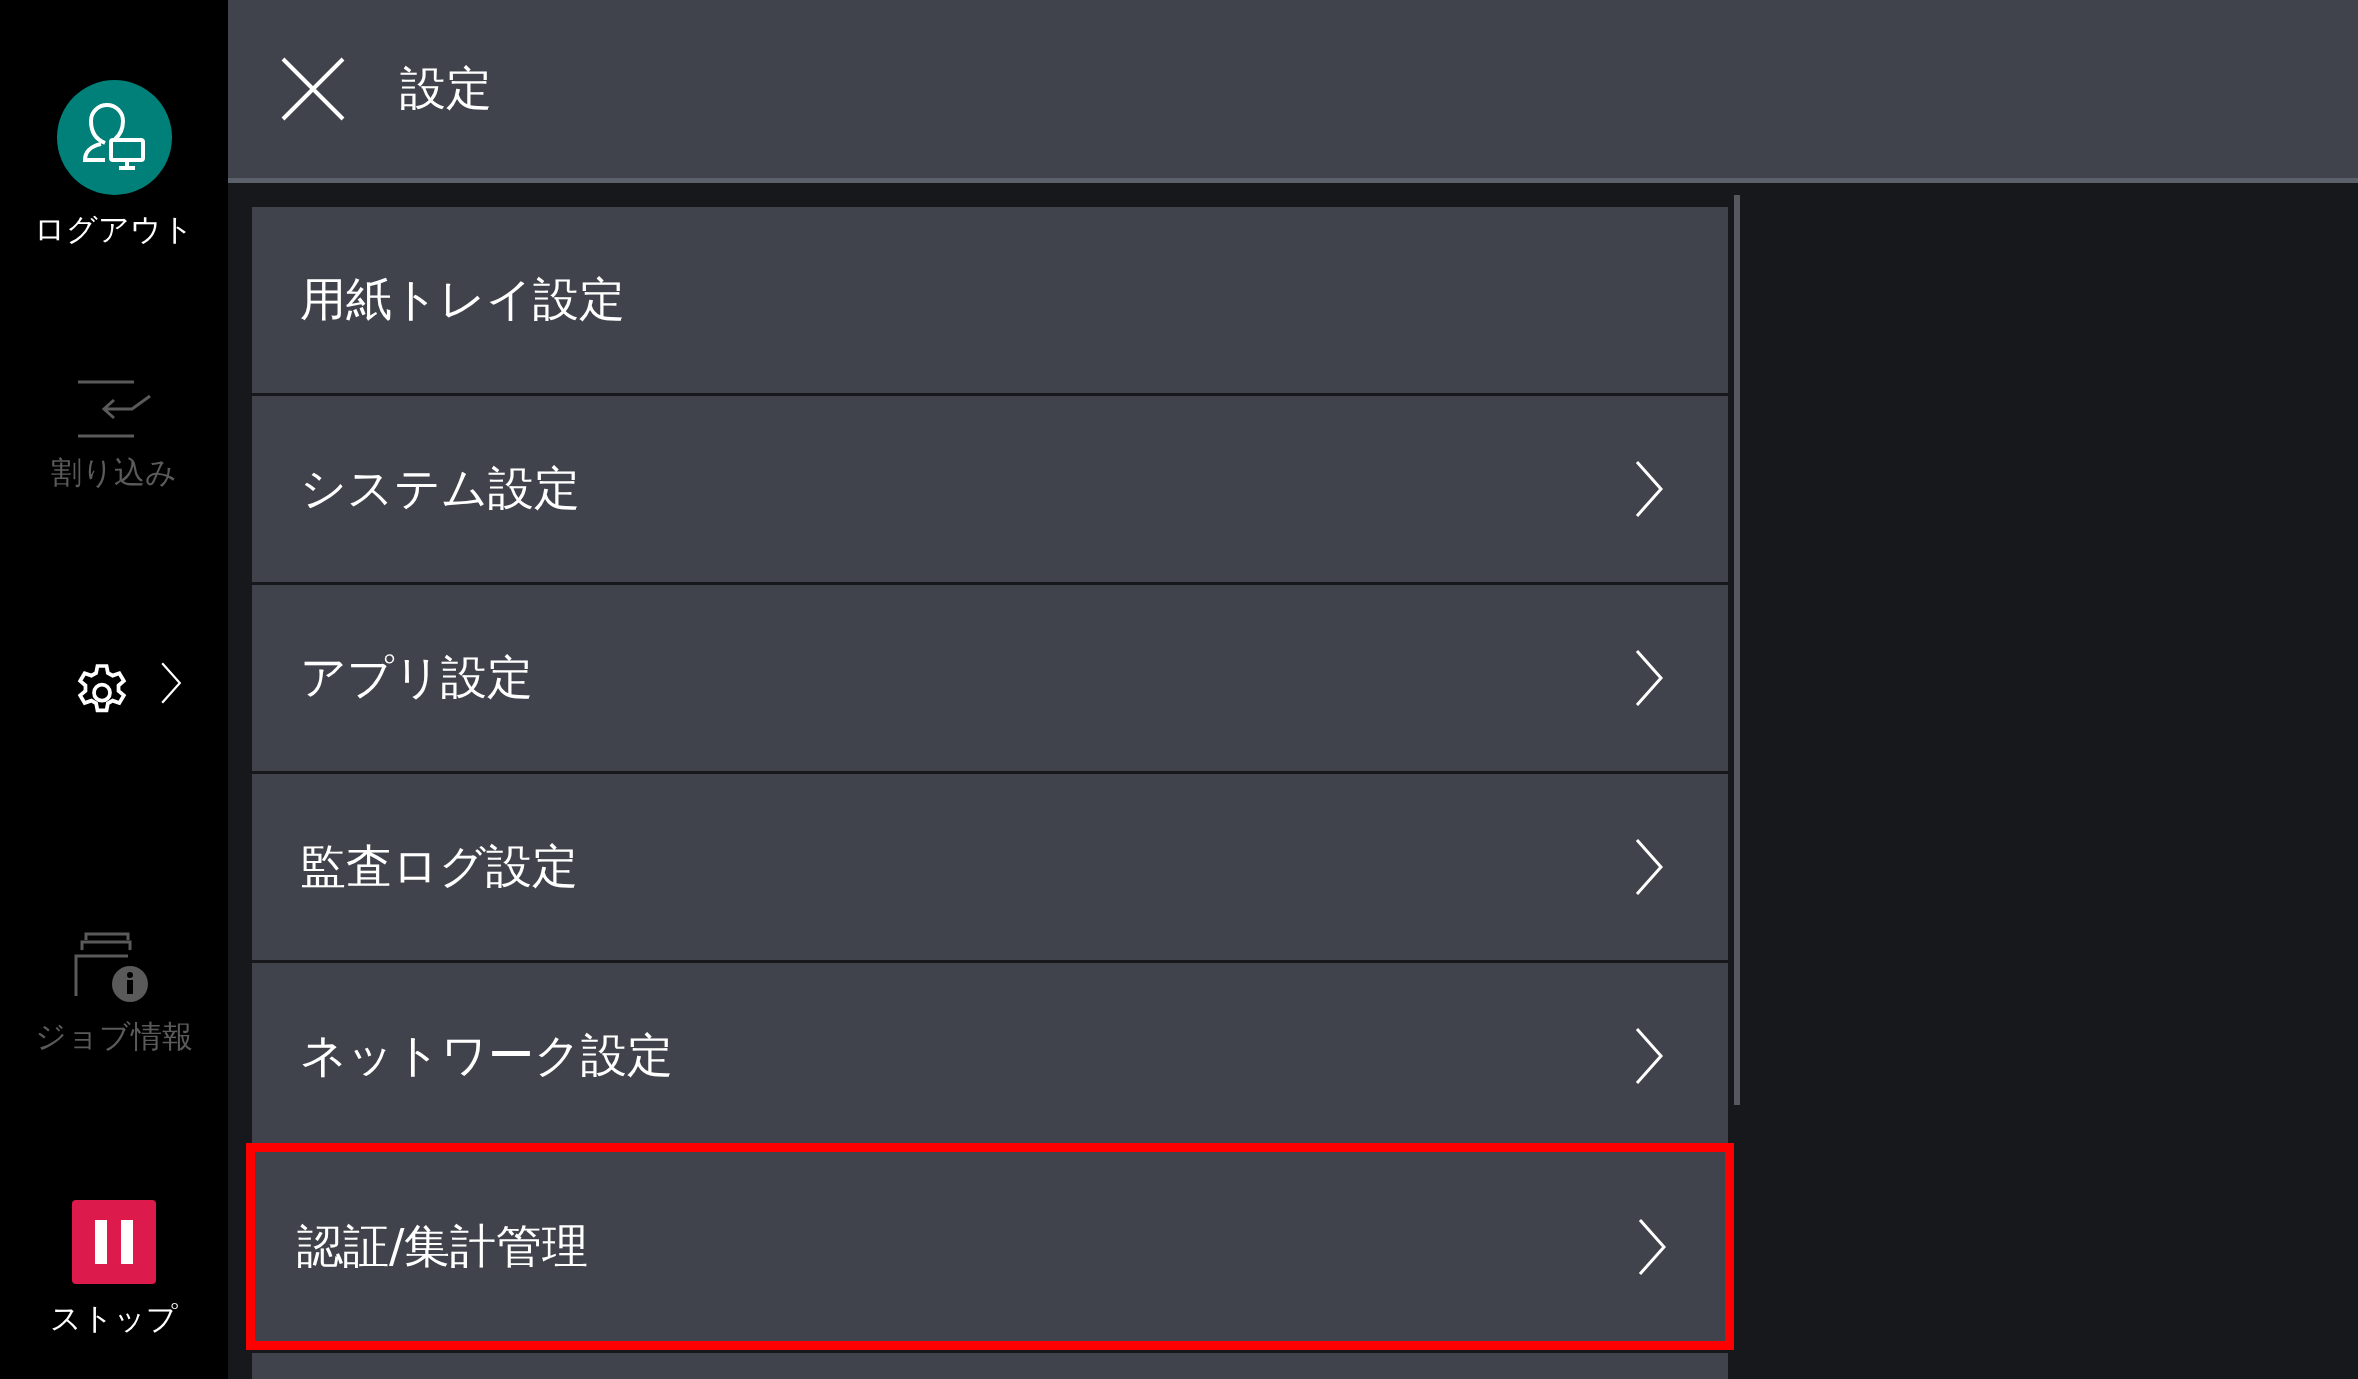 The width and height of the screenshot is (2358, 1379). What do you see at coordinates (114, 1318) in the screenshot?
I see `sidebar-label: ストップ` at bounding box center [114, 1318].